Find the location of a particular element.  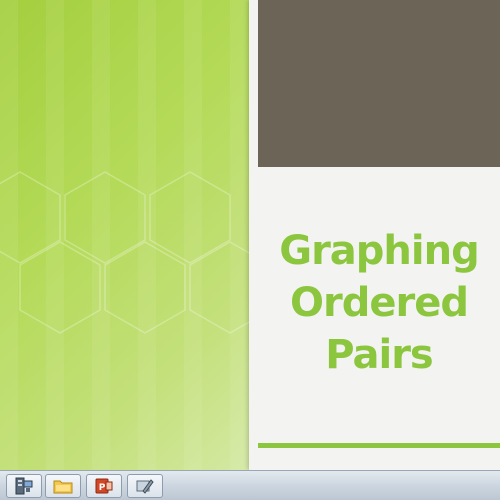

taskbar-button-powerpoint: P is located at coordinates (104, 486).